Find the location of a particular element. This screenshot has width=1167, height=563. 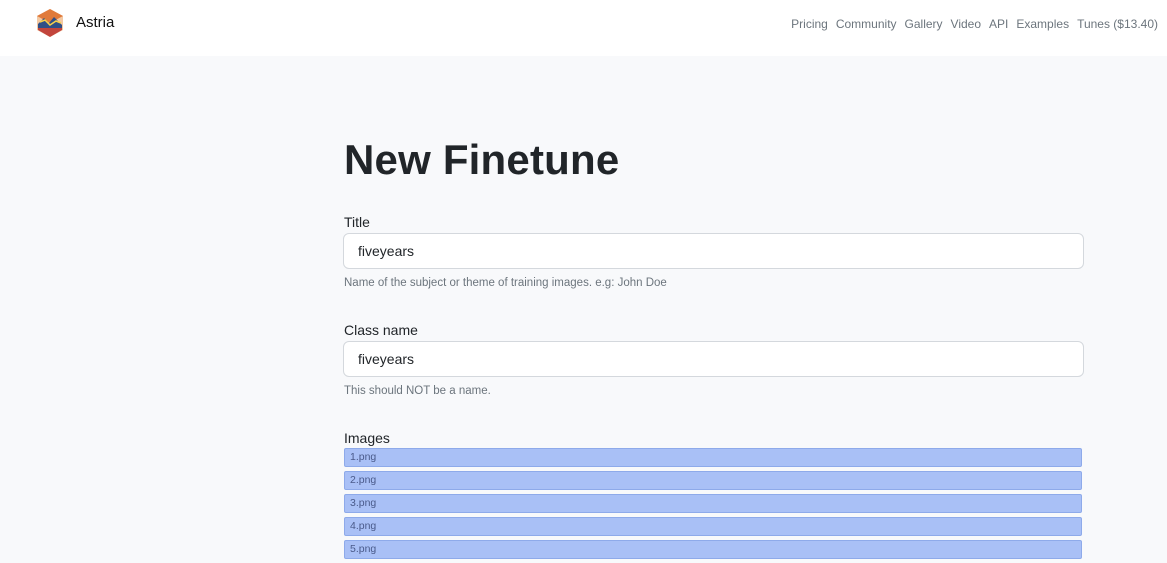

title-label: Title is located at coordinates (357, 222).